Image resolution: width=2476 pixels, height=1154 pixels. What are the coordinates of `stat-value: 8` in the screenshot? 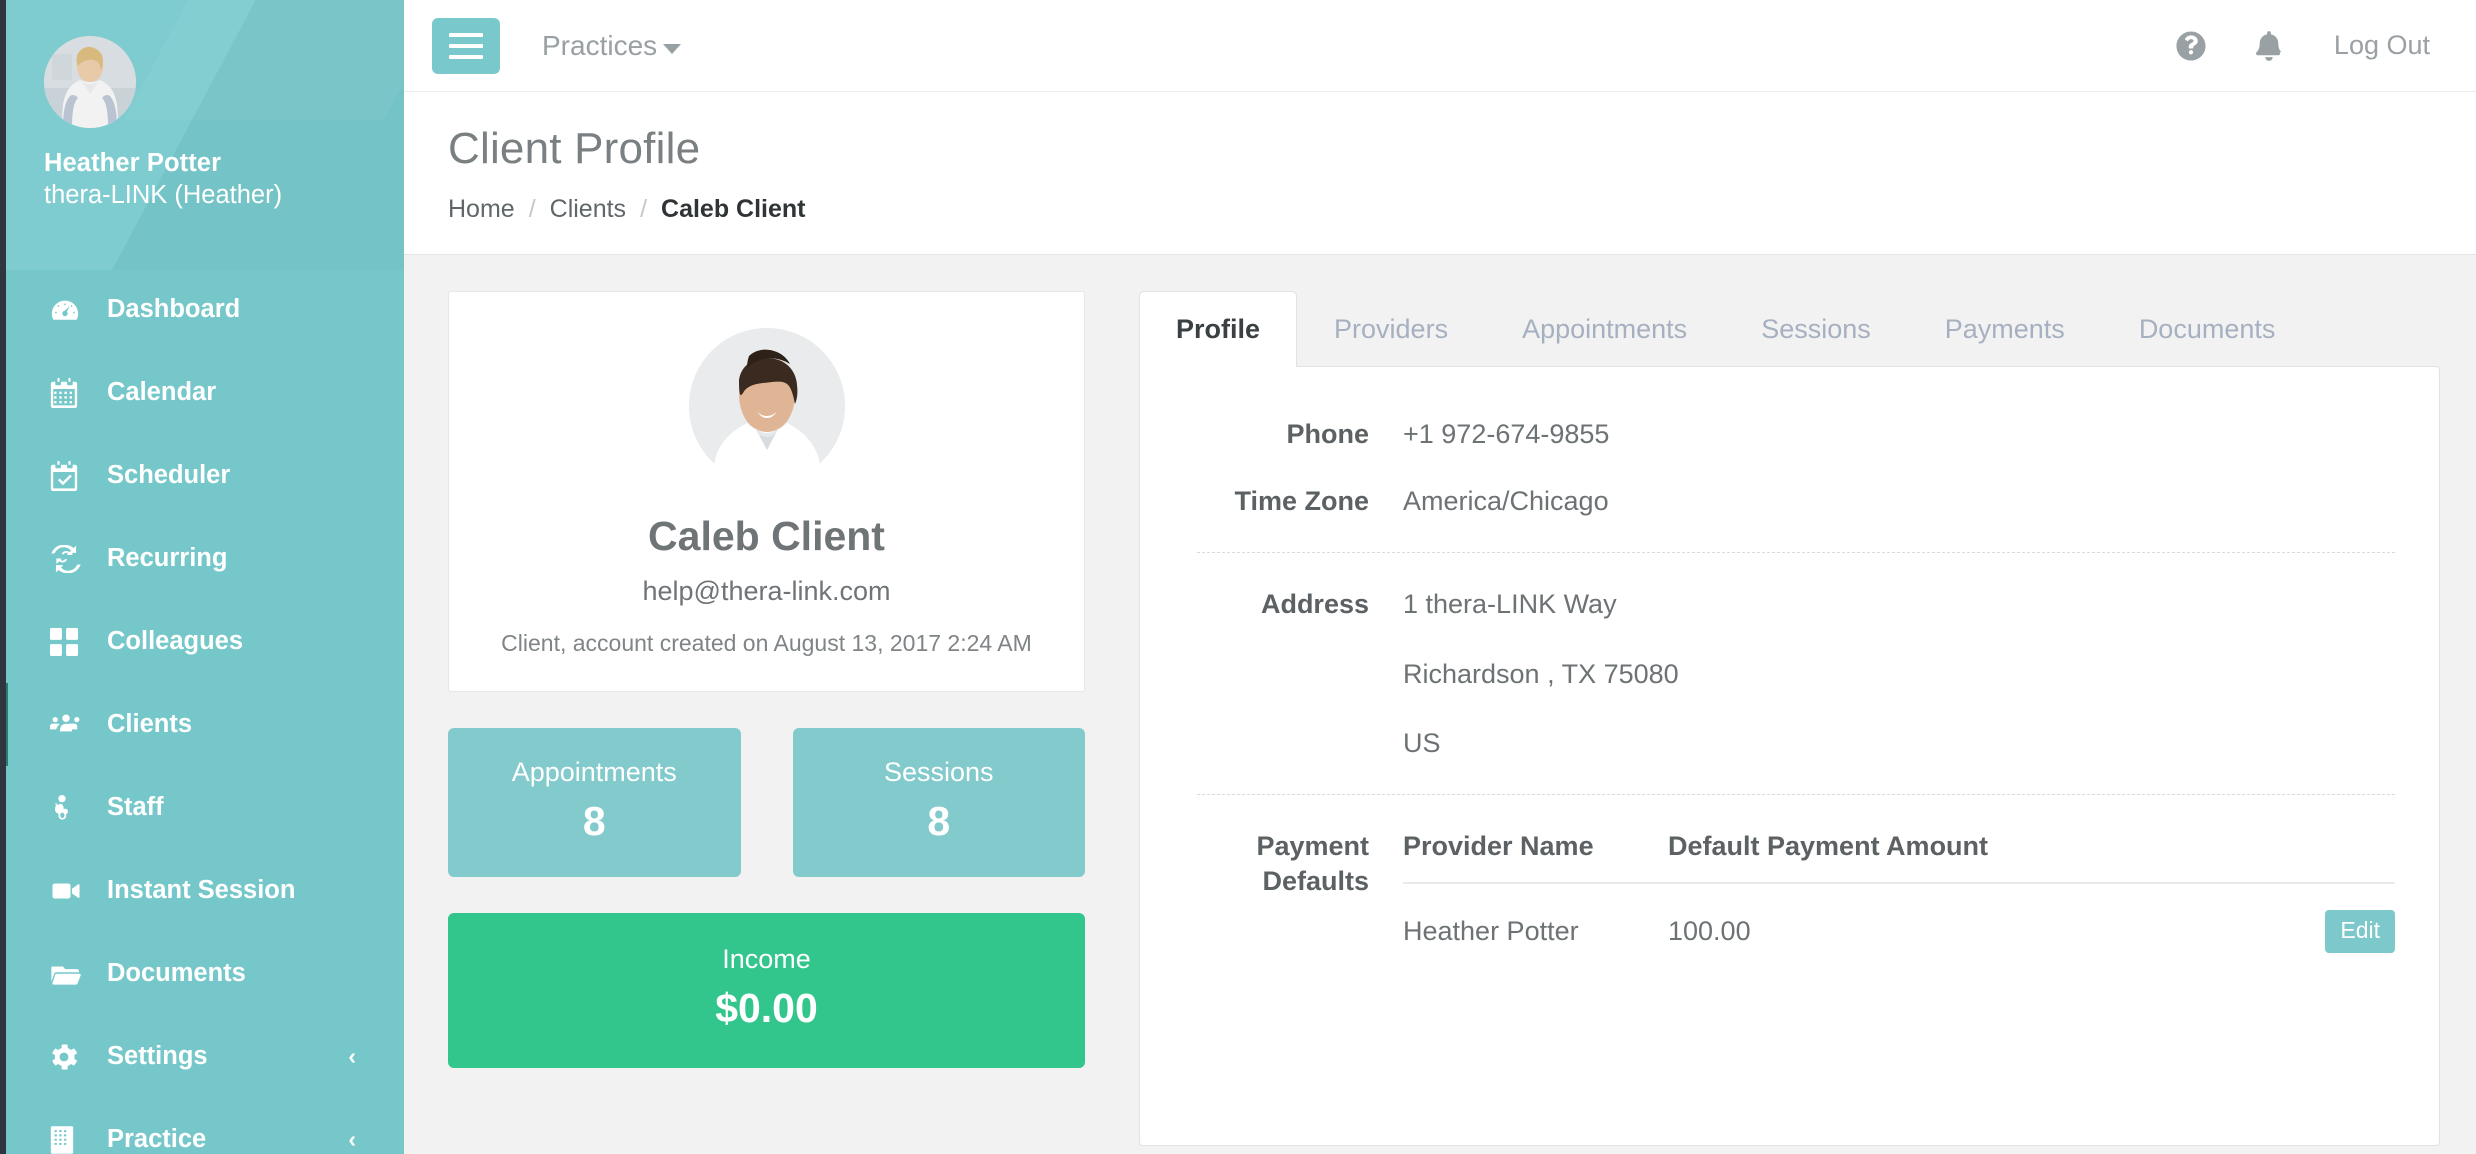 It's located at (939, 820).